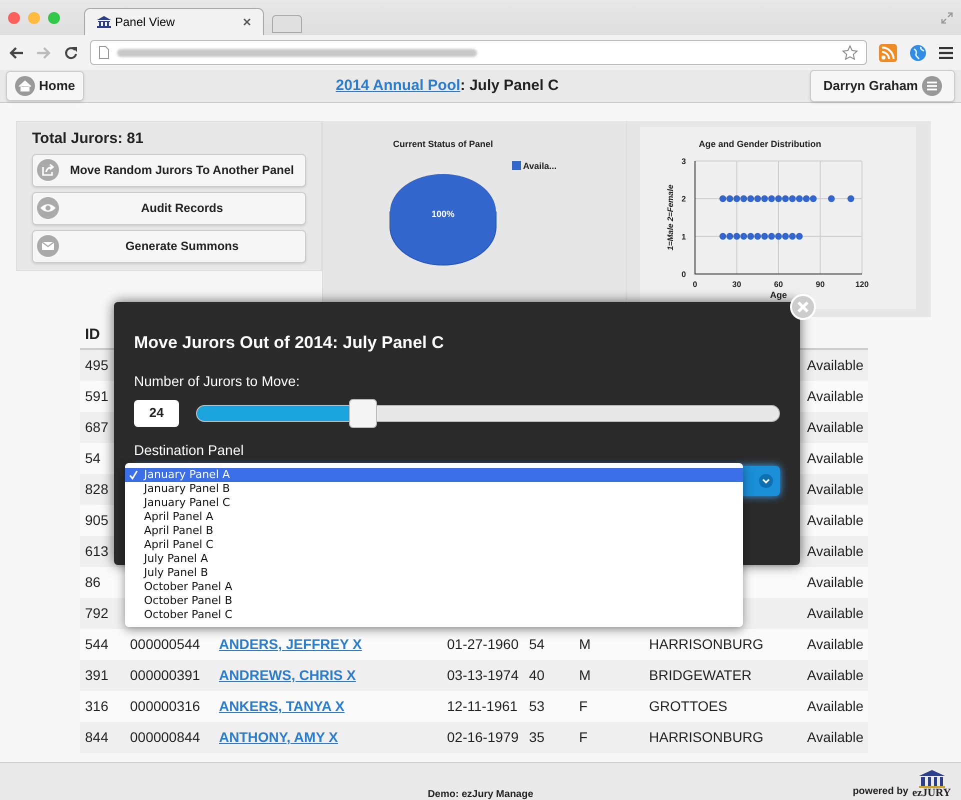  Describe the element at coordinates (165, 706) in the screenshot. I see `table-cell: 000000316` at that location.